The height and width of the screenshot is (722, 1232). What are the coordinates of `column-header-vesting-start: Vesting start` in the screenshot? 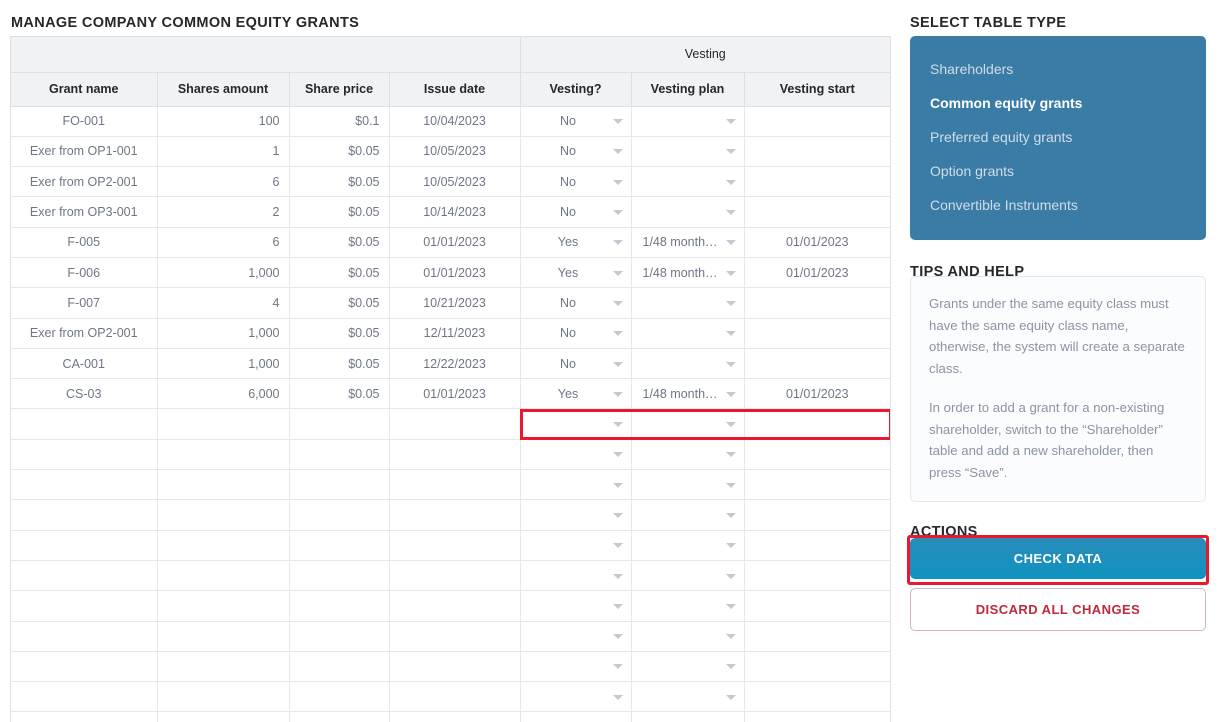 It's located at (817, 89).